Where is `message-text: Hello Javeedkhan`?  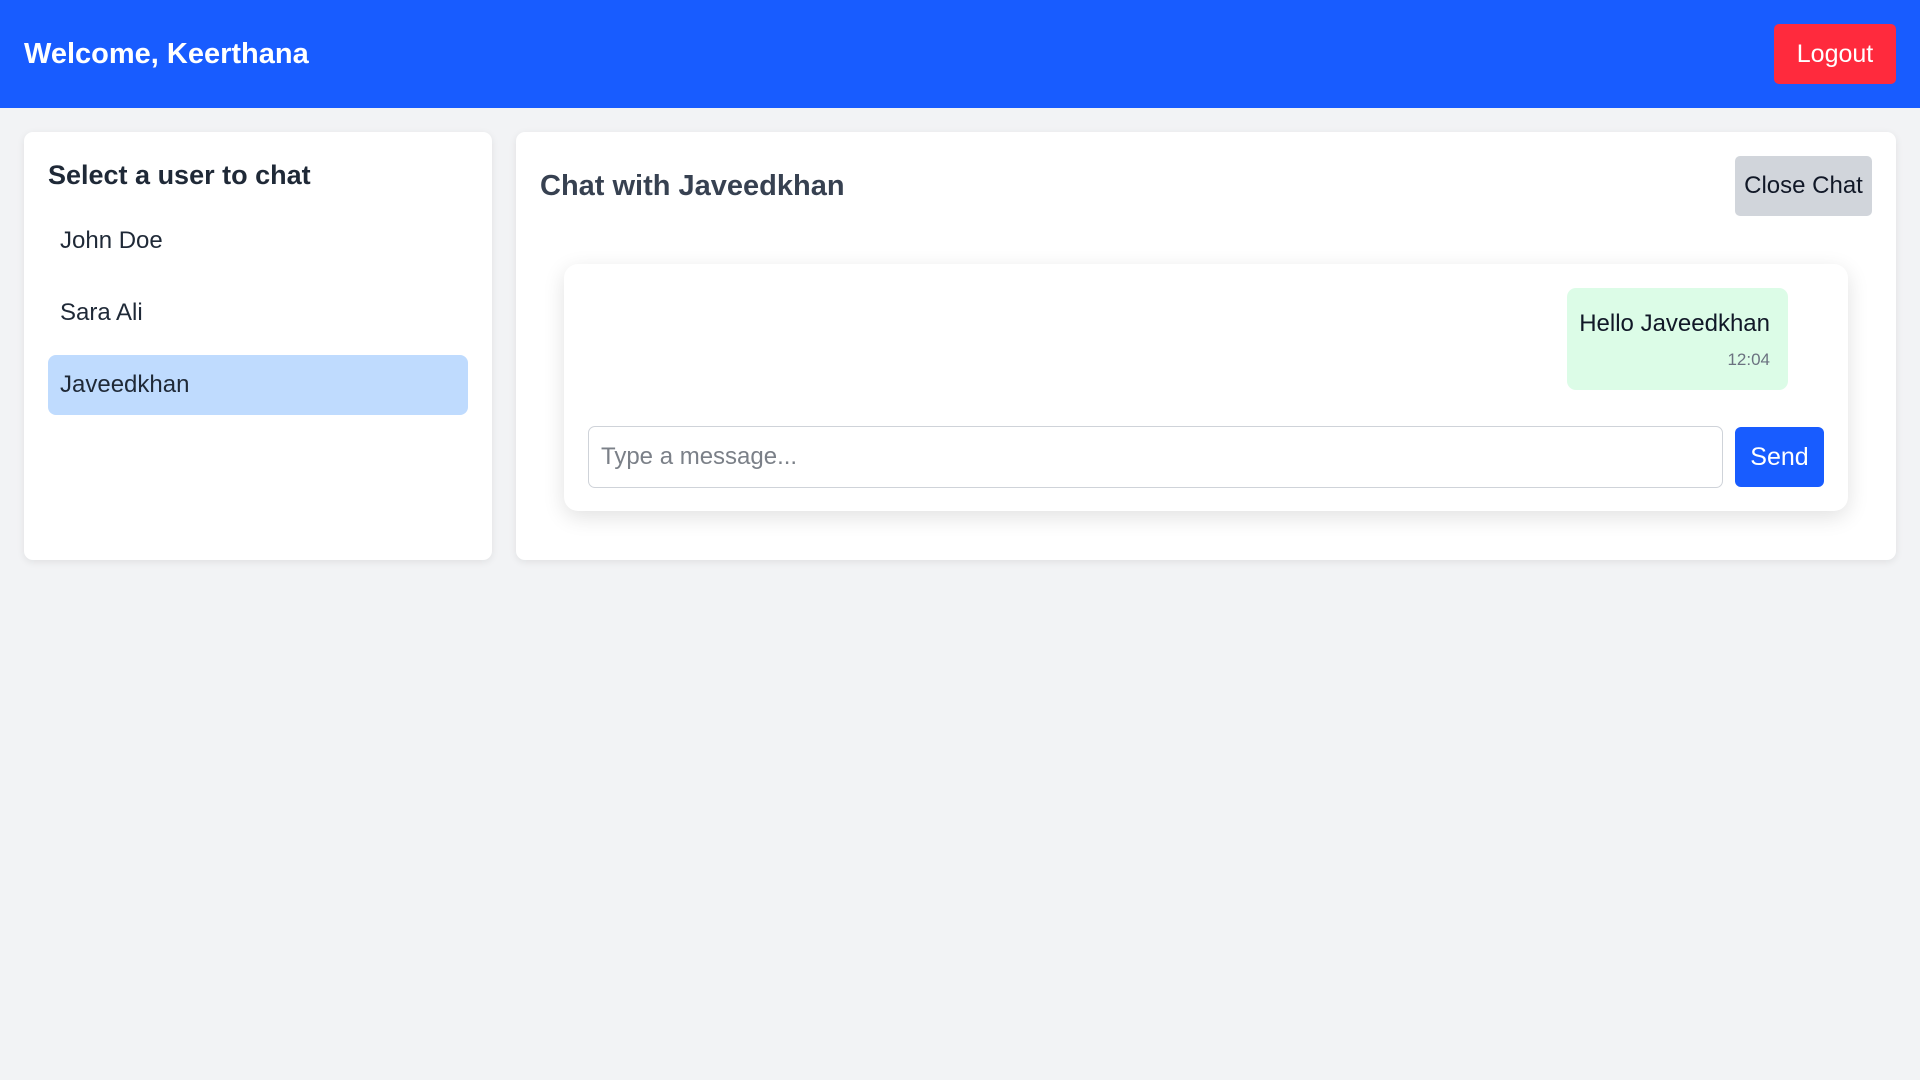
message-text: Hello Javeedkhan is located at coordinates (1674, 323).